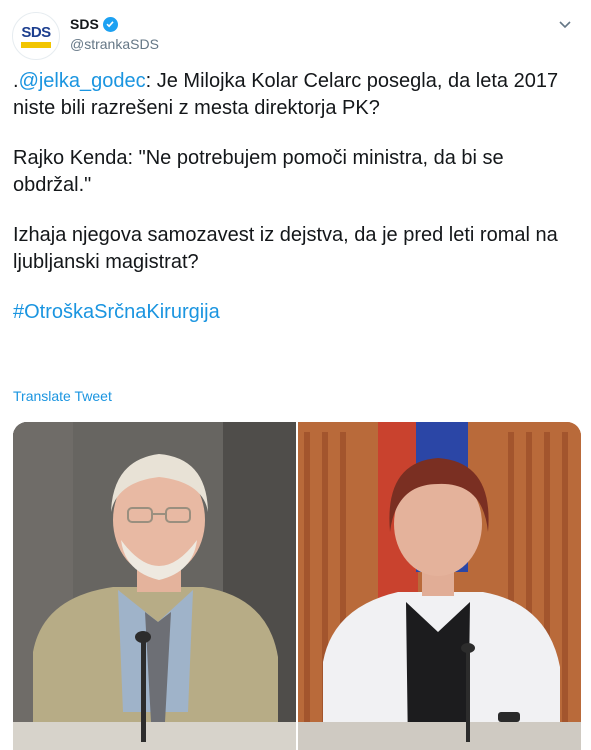  I want to click on account-names: SDS @strankaSDS, so click(114, 34).